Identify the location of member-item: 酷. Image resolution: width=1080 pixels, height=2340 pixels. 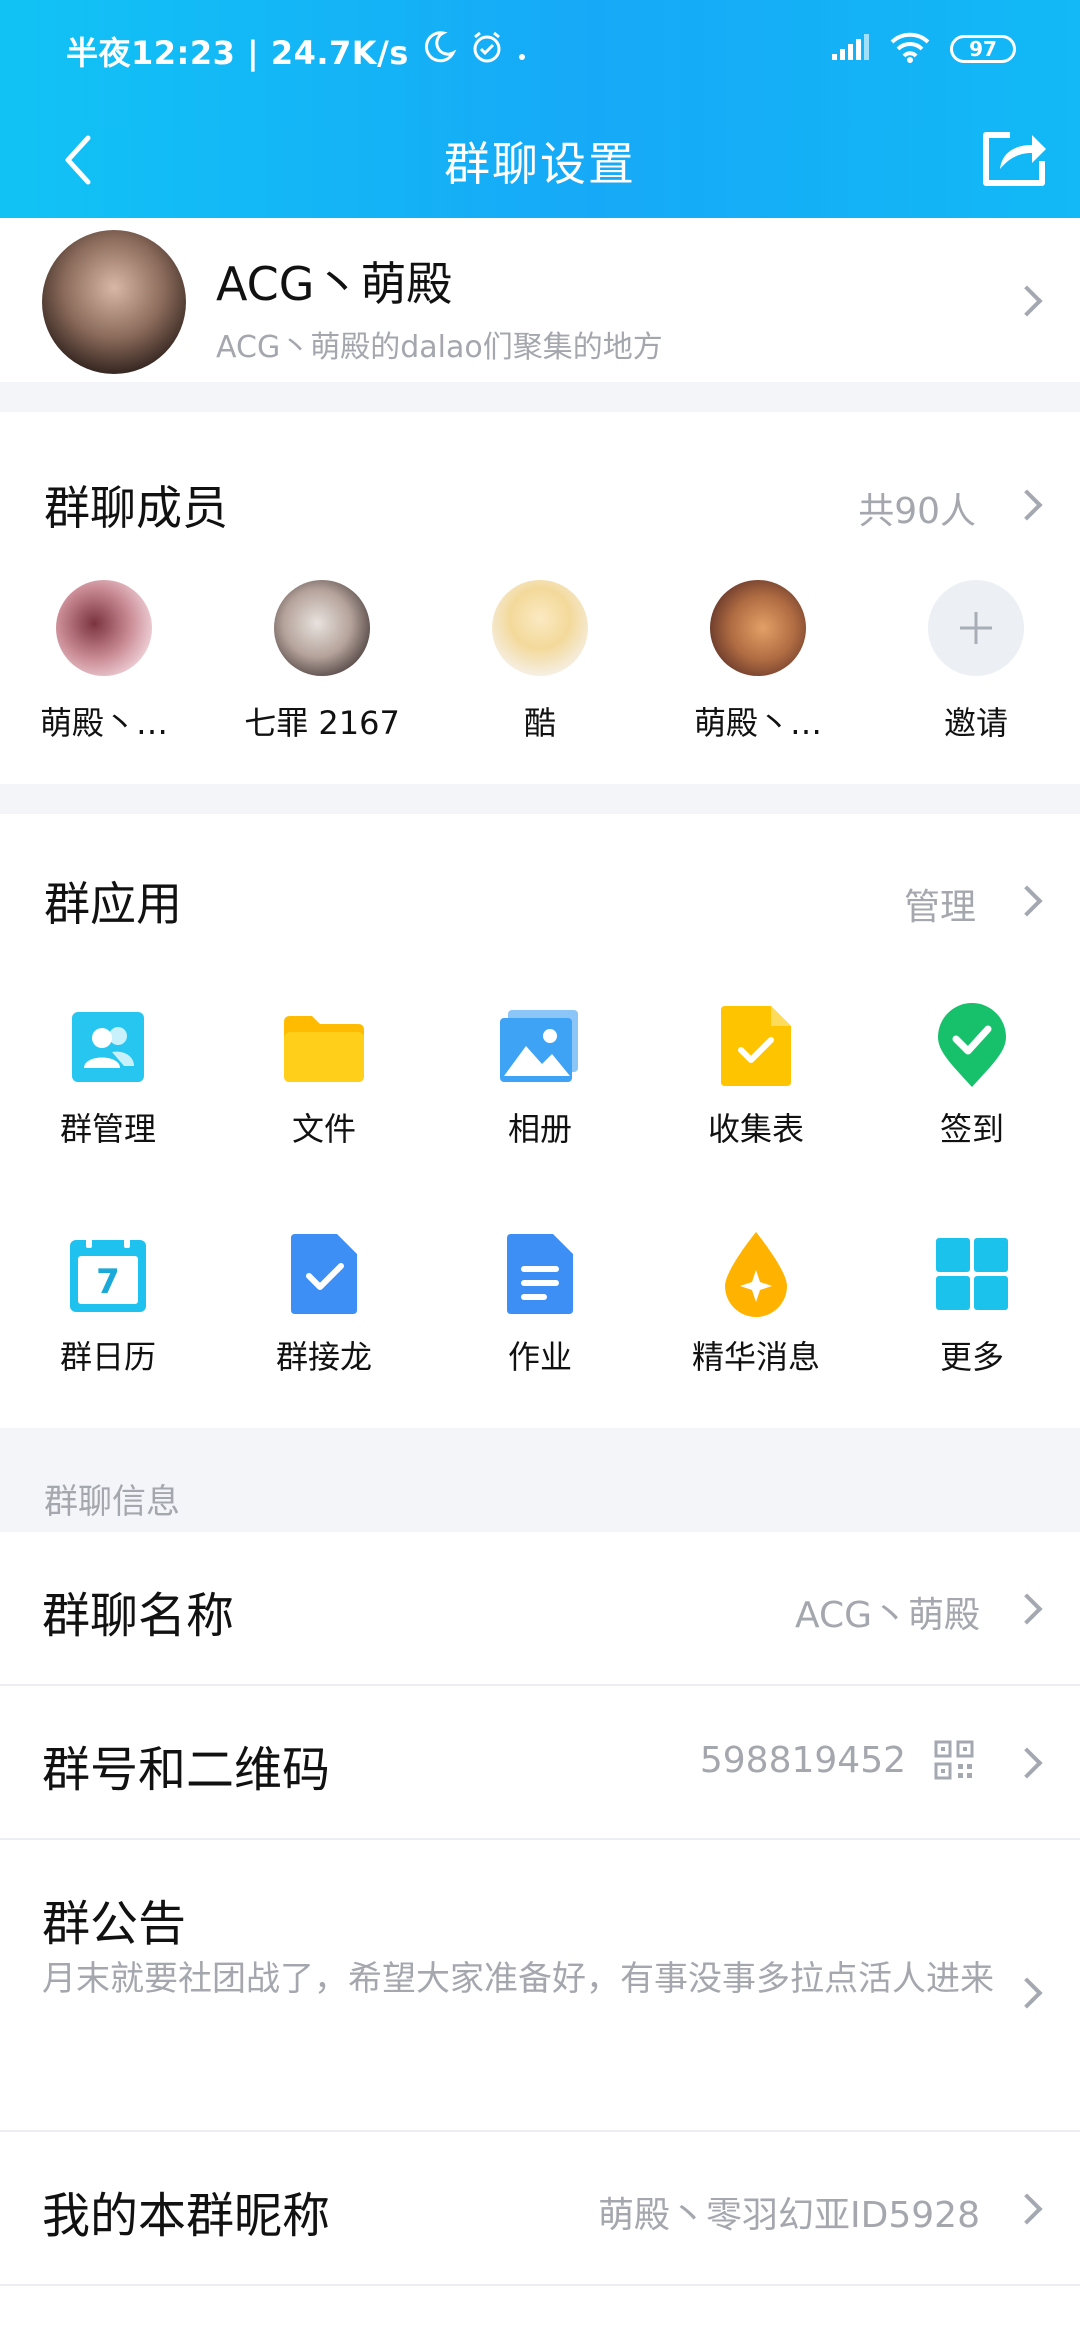
(540, 662).